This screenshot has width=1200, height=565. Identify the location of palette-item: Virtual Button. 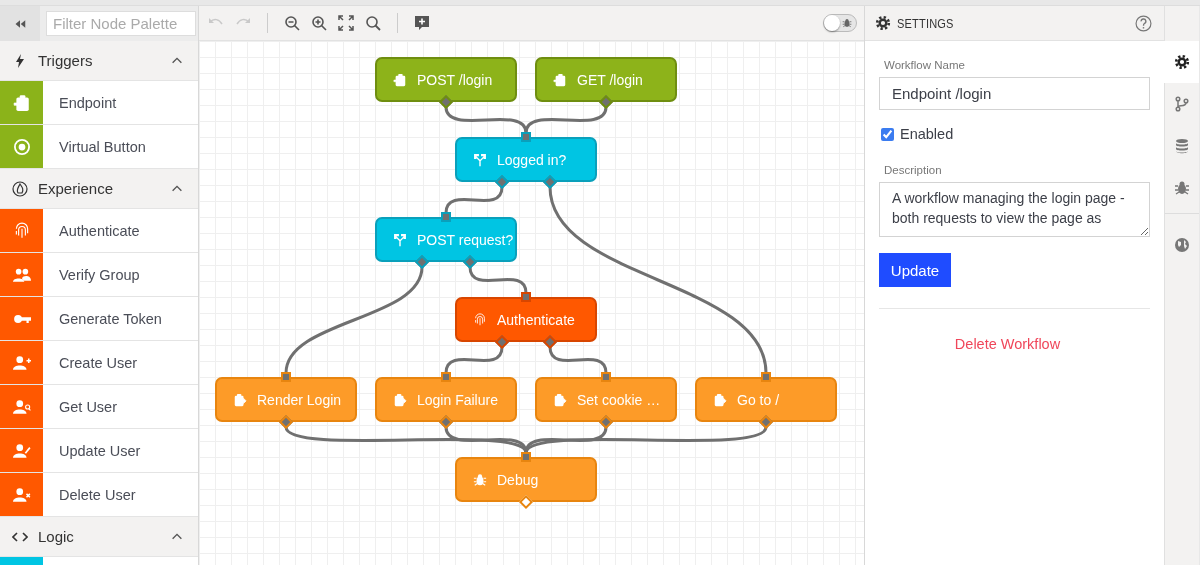
(99, 147).